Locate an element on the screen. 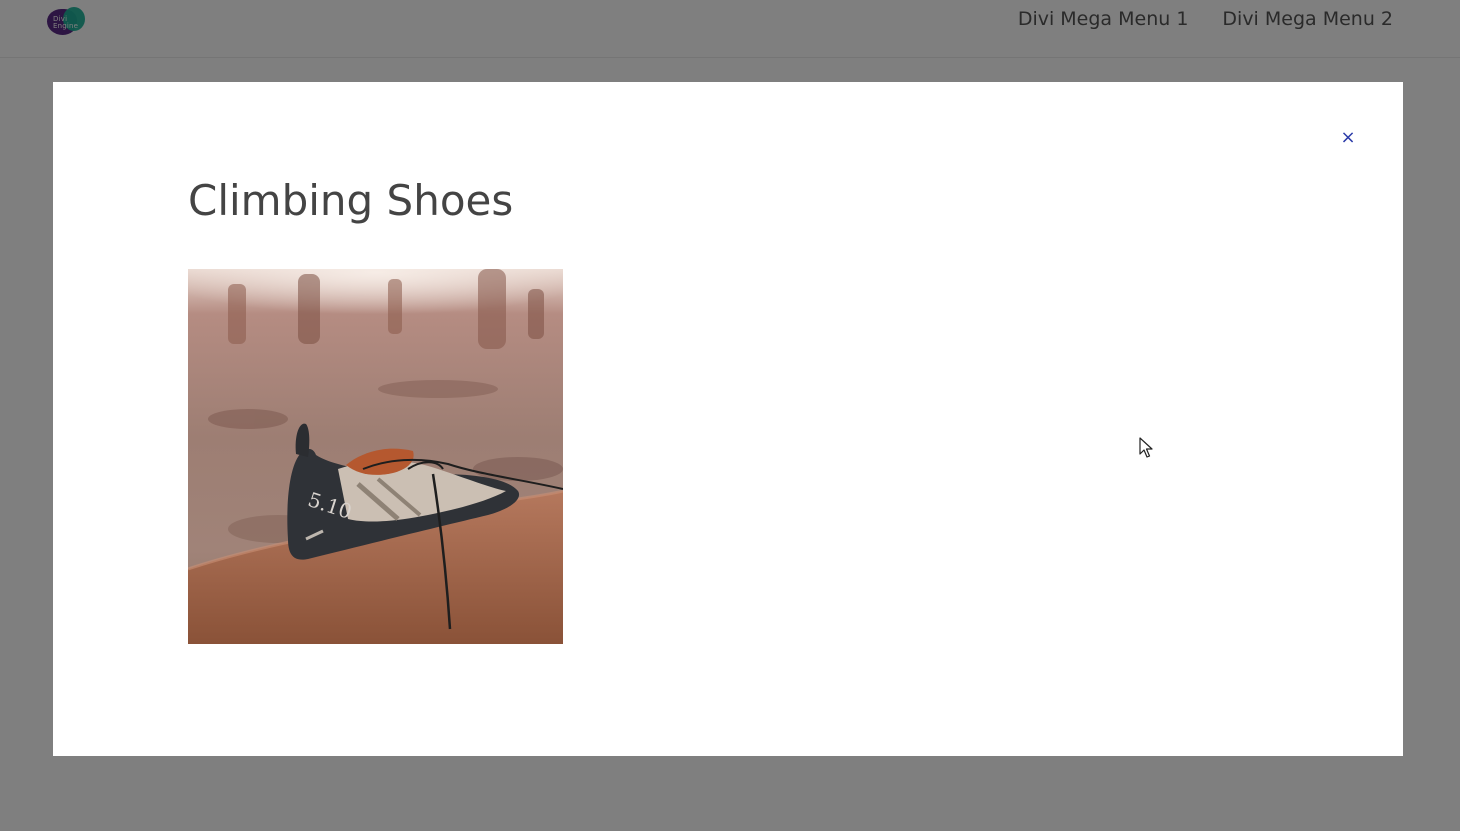 The image size is (1460, 831). modal-title: Climbing Shoes is located at coordinates (351, 200).